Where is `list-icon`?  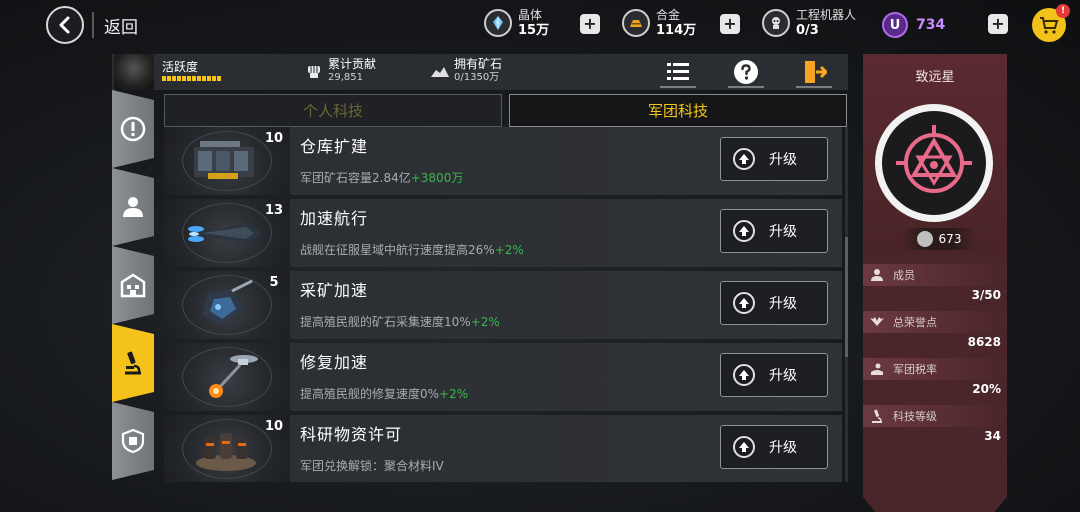
list-icon is located at coordinates (678, 71).